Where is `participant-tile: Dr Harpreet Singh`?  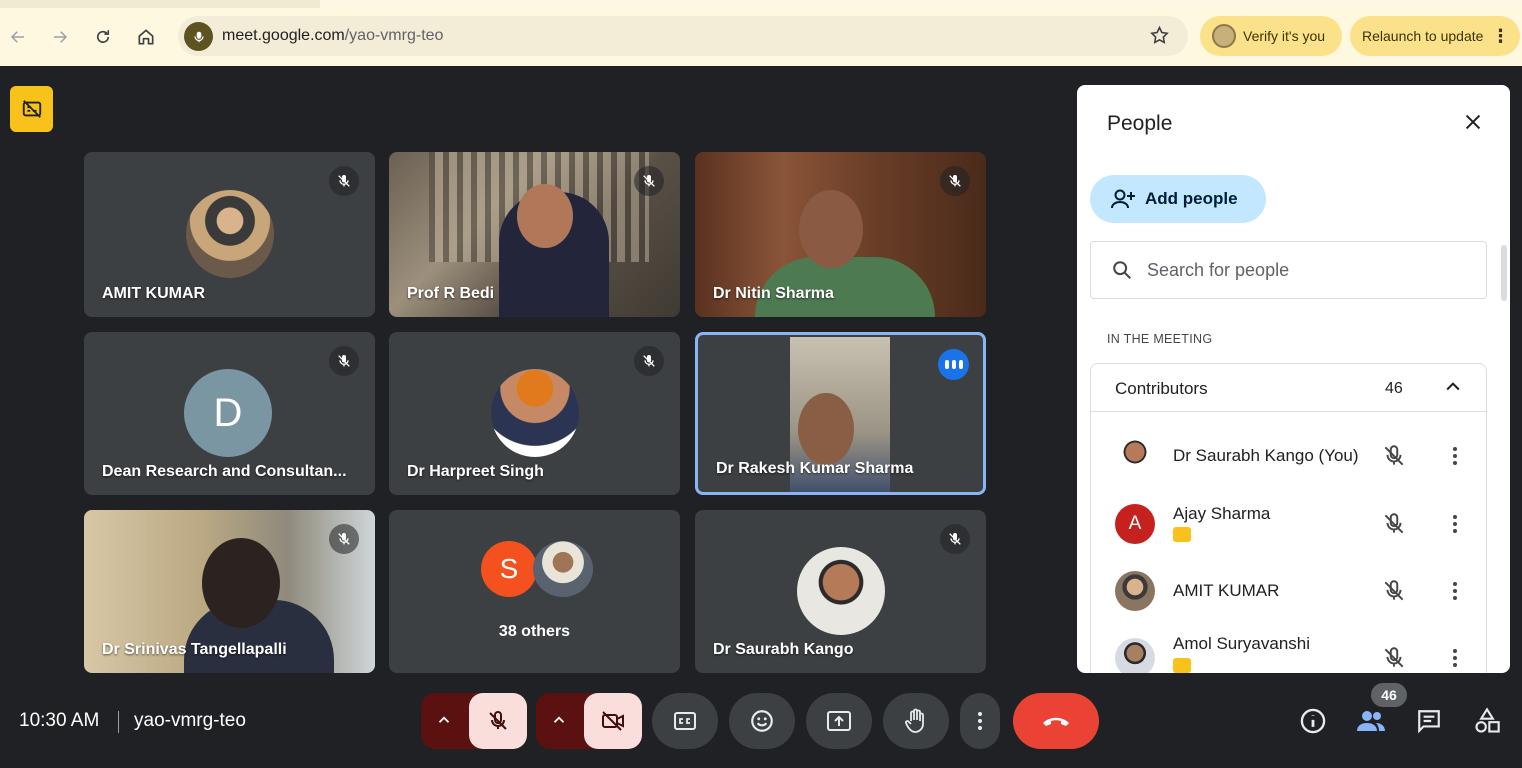 participant-tile: Dr Harpreet Singh is located at coordinates (534, 413).